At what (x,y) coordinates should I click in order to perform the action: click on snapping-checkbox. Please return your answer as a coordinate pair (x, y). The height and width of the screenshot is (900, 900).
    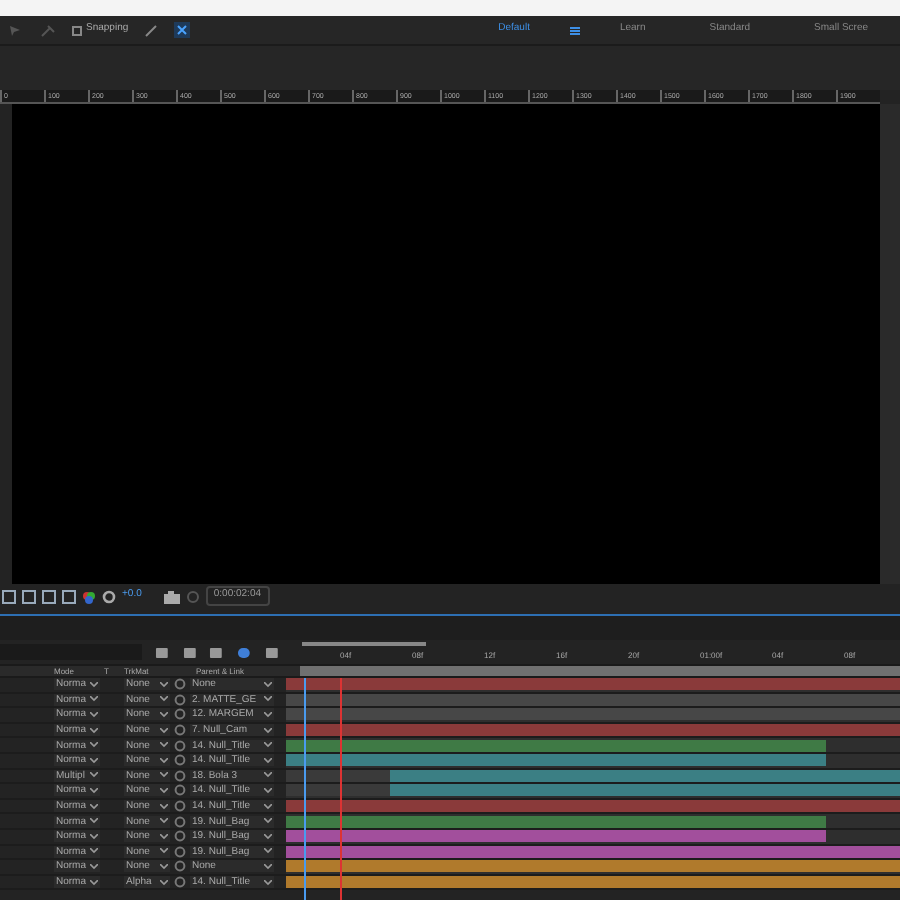
    Looking at the image, I should click on (77, 30).